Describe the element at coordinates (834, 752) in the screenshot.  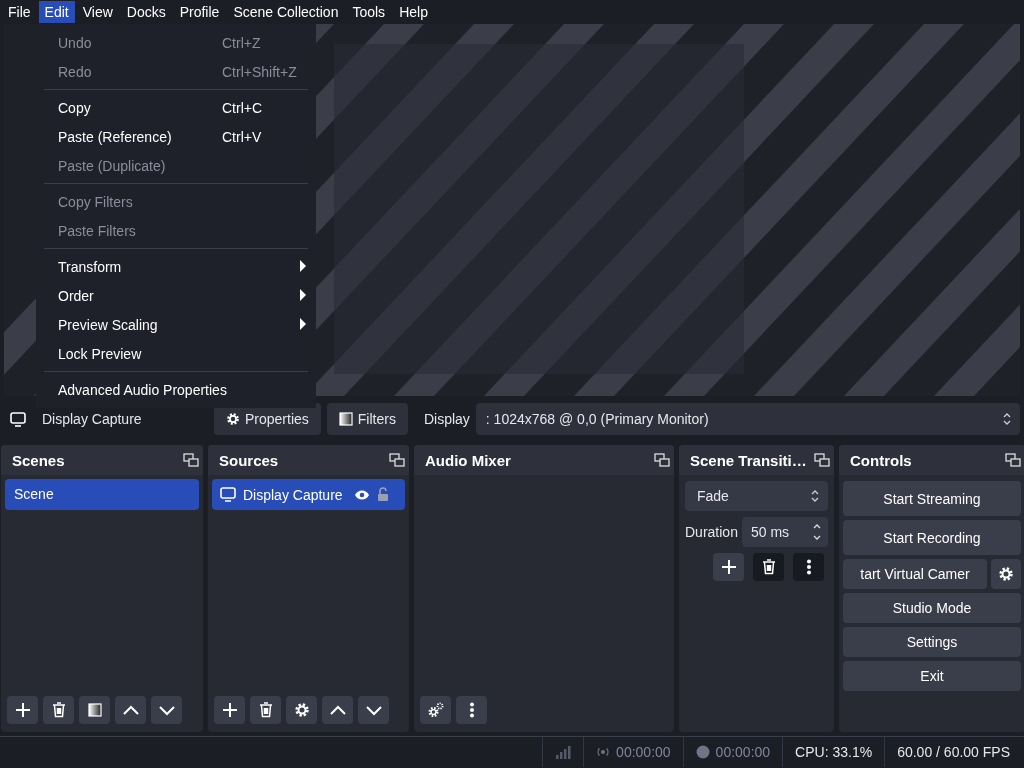
I see `cpu-usage: CPU: 33.1%` at that location.